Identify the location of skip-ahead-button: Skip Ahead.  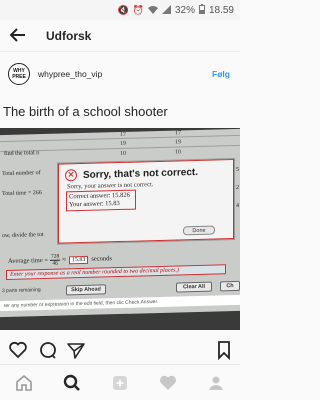
(86, 290).